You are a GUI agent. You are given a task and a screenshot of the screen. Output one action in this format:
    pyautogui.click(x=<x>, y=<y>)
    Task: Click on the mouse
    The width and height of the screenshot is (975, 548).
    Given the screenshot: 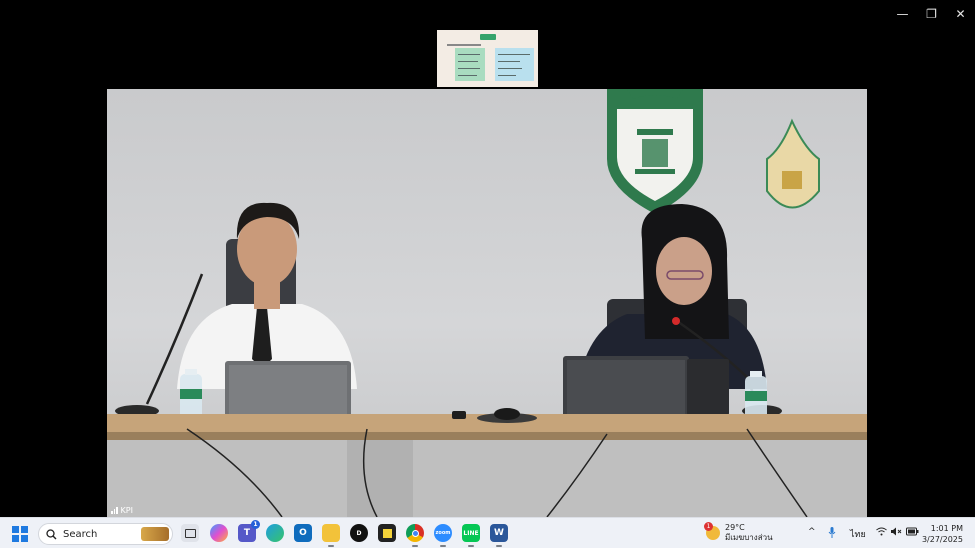 What is the action you would take?
    pyautogui.click(x=507, y=414)
    